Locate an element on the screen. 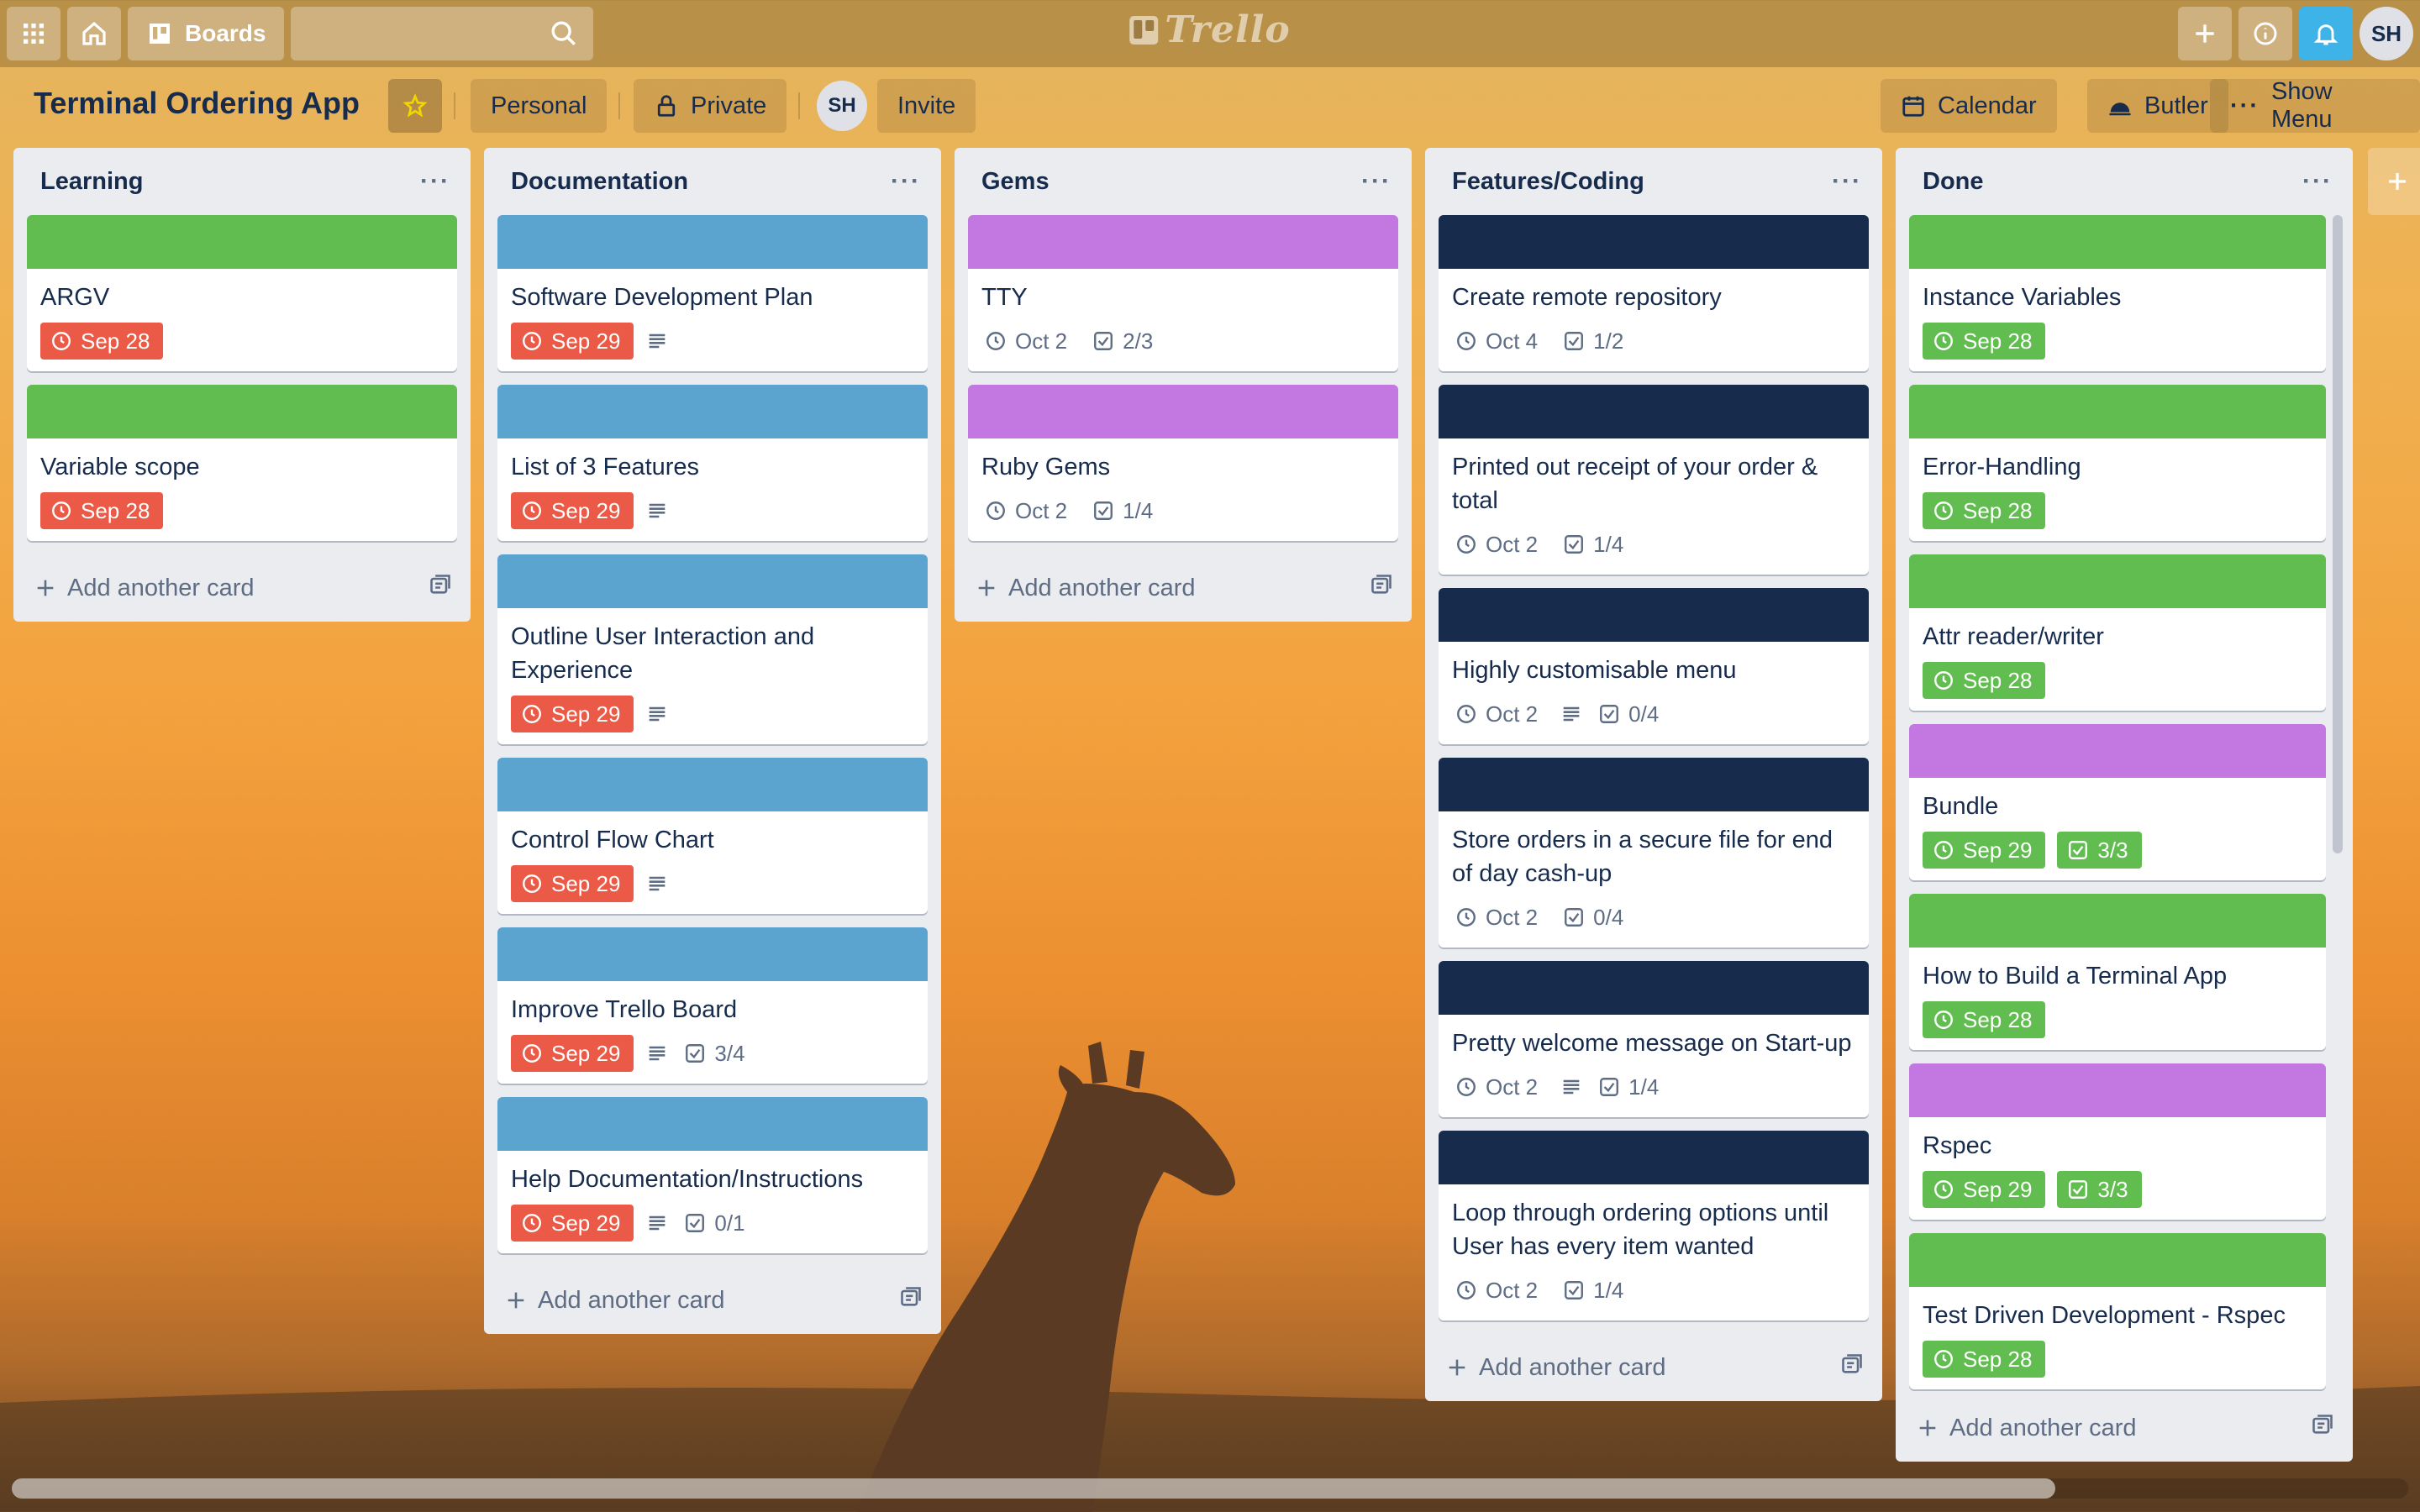  card: Control Flow Chart Sep 29 is located at coordinates (712, 836).